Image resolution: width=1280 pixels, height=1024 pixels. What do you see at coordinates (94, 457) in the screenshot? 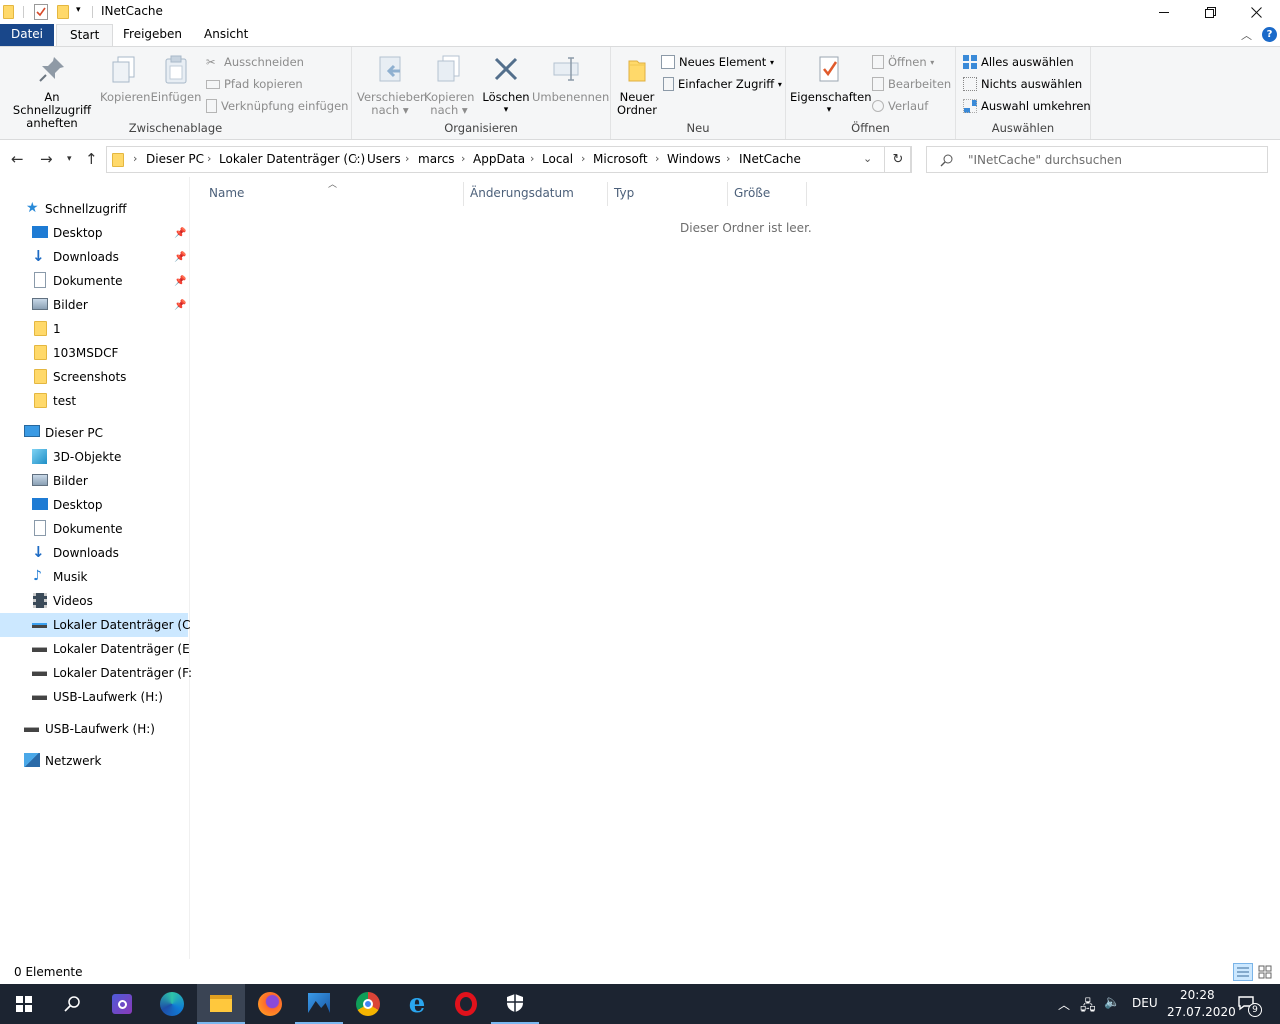
I see `sidebar-item-3d-objekte: 3D-Objekte` at bounding box center [94, 457].